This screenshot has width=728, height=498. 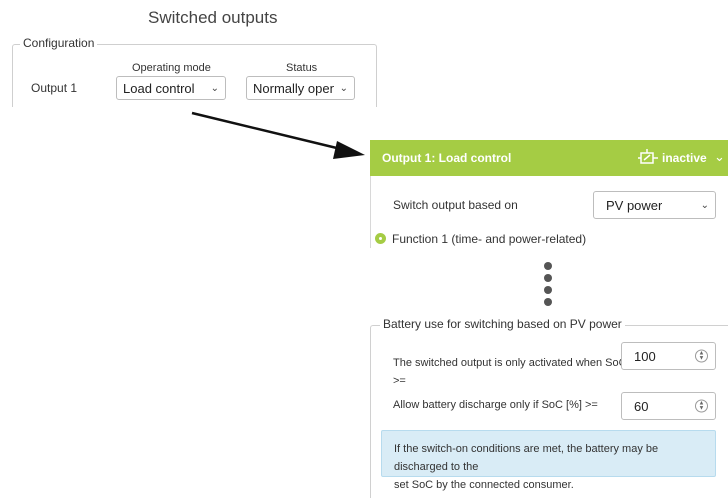 What do you see at coordinates (399, 381) in the screenshot?
I see `soc-activate-label-line2: >=` at bounding box center [399, 381].